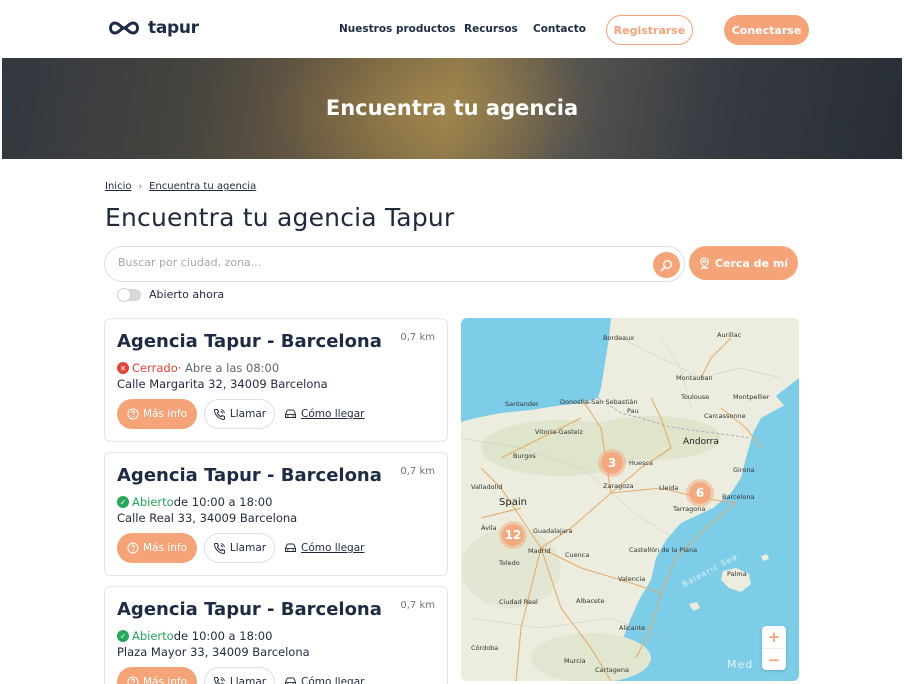 The image size is (904, 684). What do you see at coordinates (123, 368) in the screenshot?
I see `closed-x-icon: ✕` at bounding box center [123, 368].